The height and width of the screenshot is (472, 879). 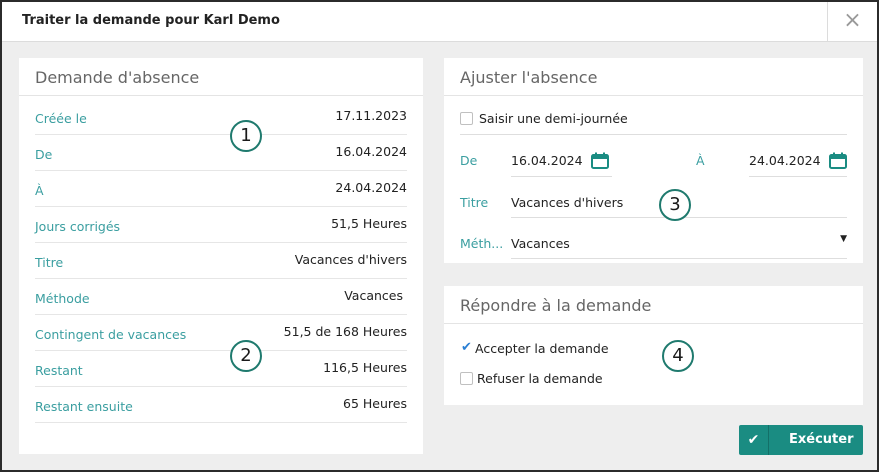 What do you see at coordinates (547, 160) in the screenshot?
I see `from-date-input: 16.04.2024` at bounding box center [547, 160].